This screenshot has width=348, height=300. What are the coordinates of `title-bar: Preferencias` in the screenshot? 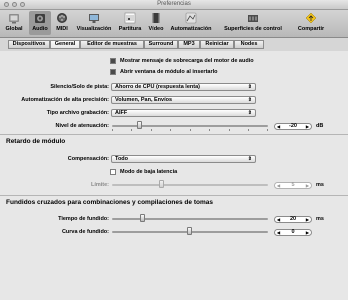 It's located at (174, 5).